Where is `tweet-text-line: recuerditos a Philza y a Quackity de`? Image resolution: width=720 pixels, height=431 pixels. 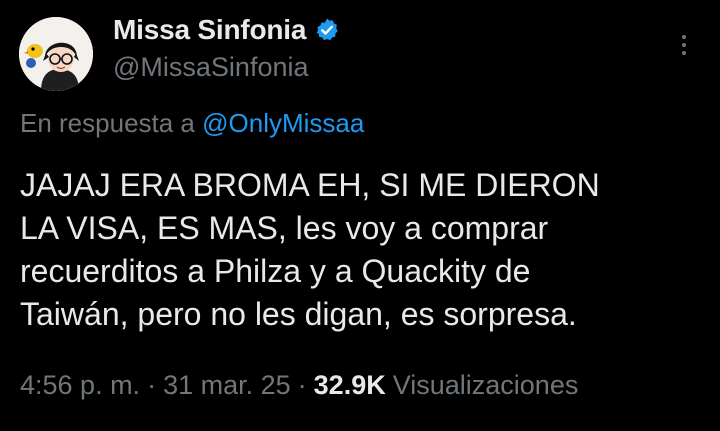
tweet-text-line: recuerditos a Philza y a Quackity de is located at coordinates (275, 271).